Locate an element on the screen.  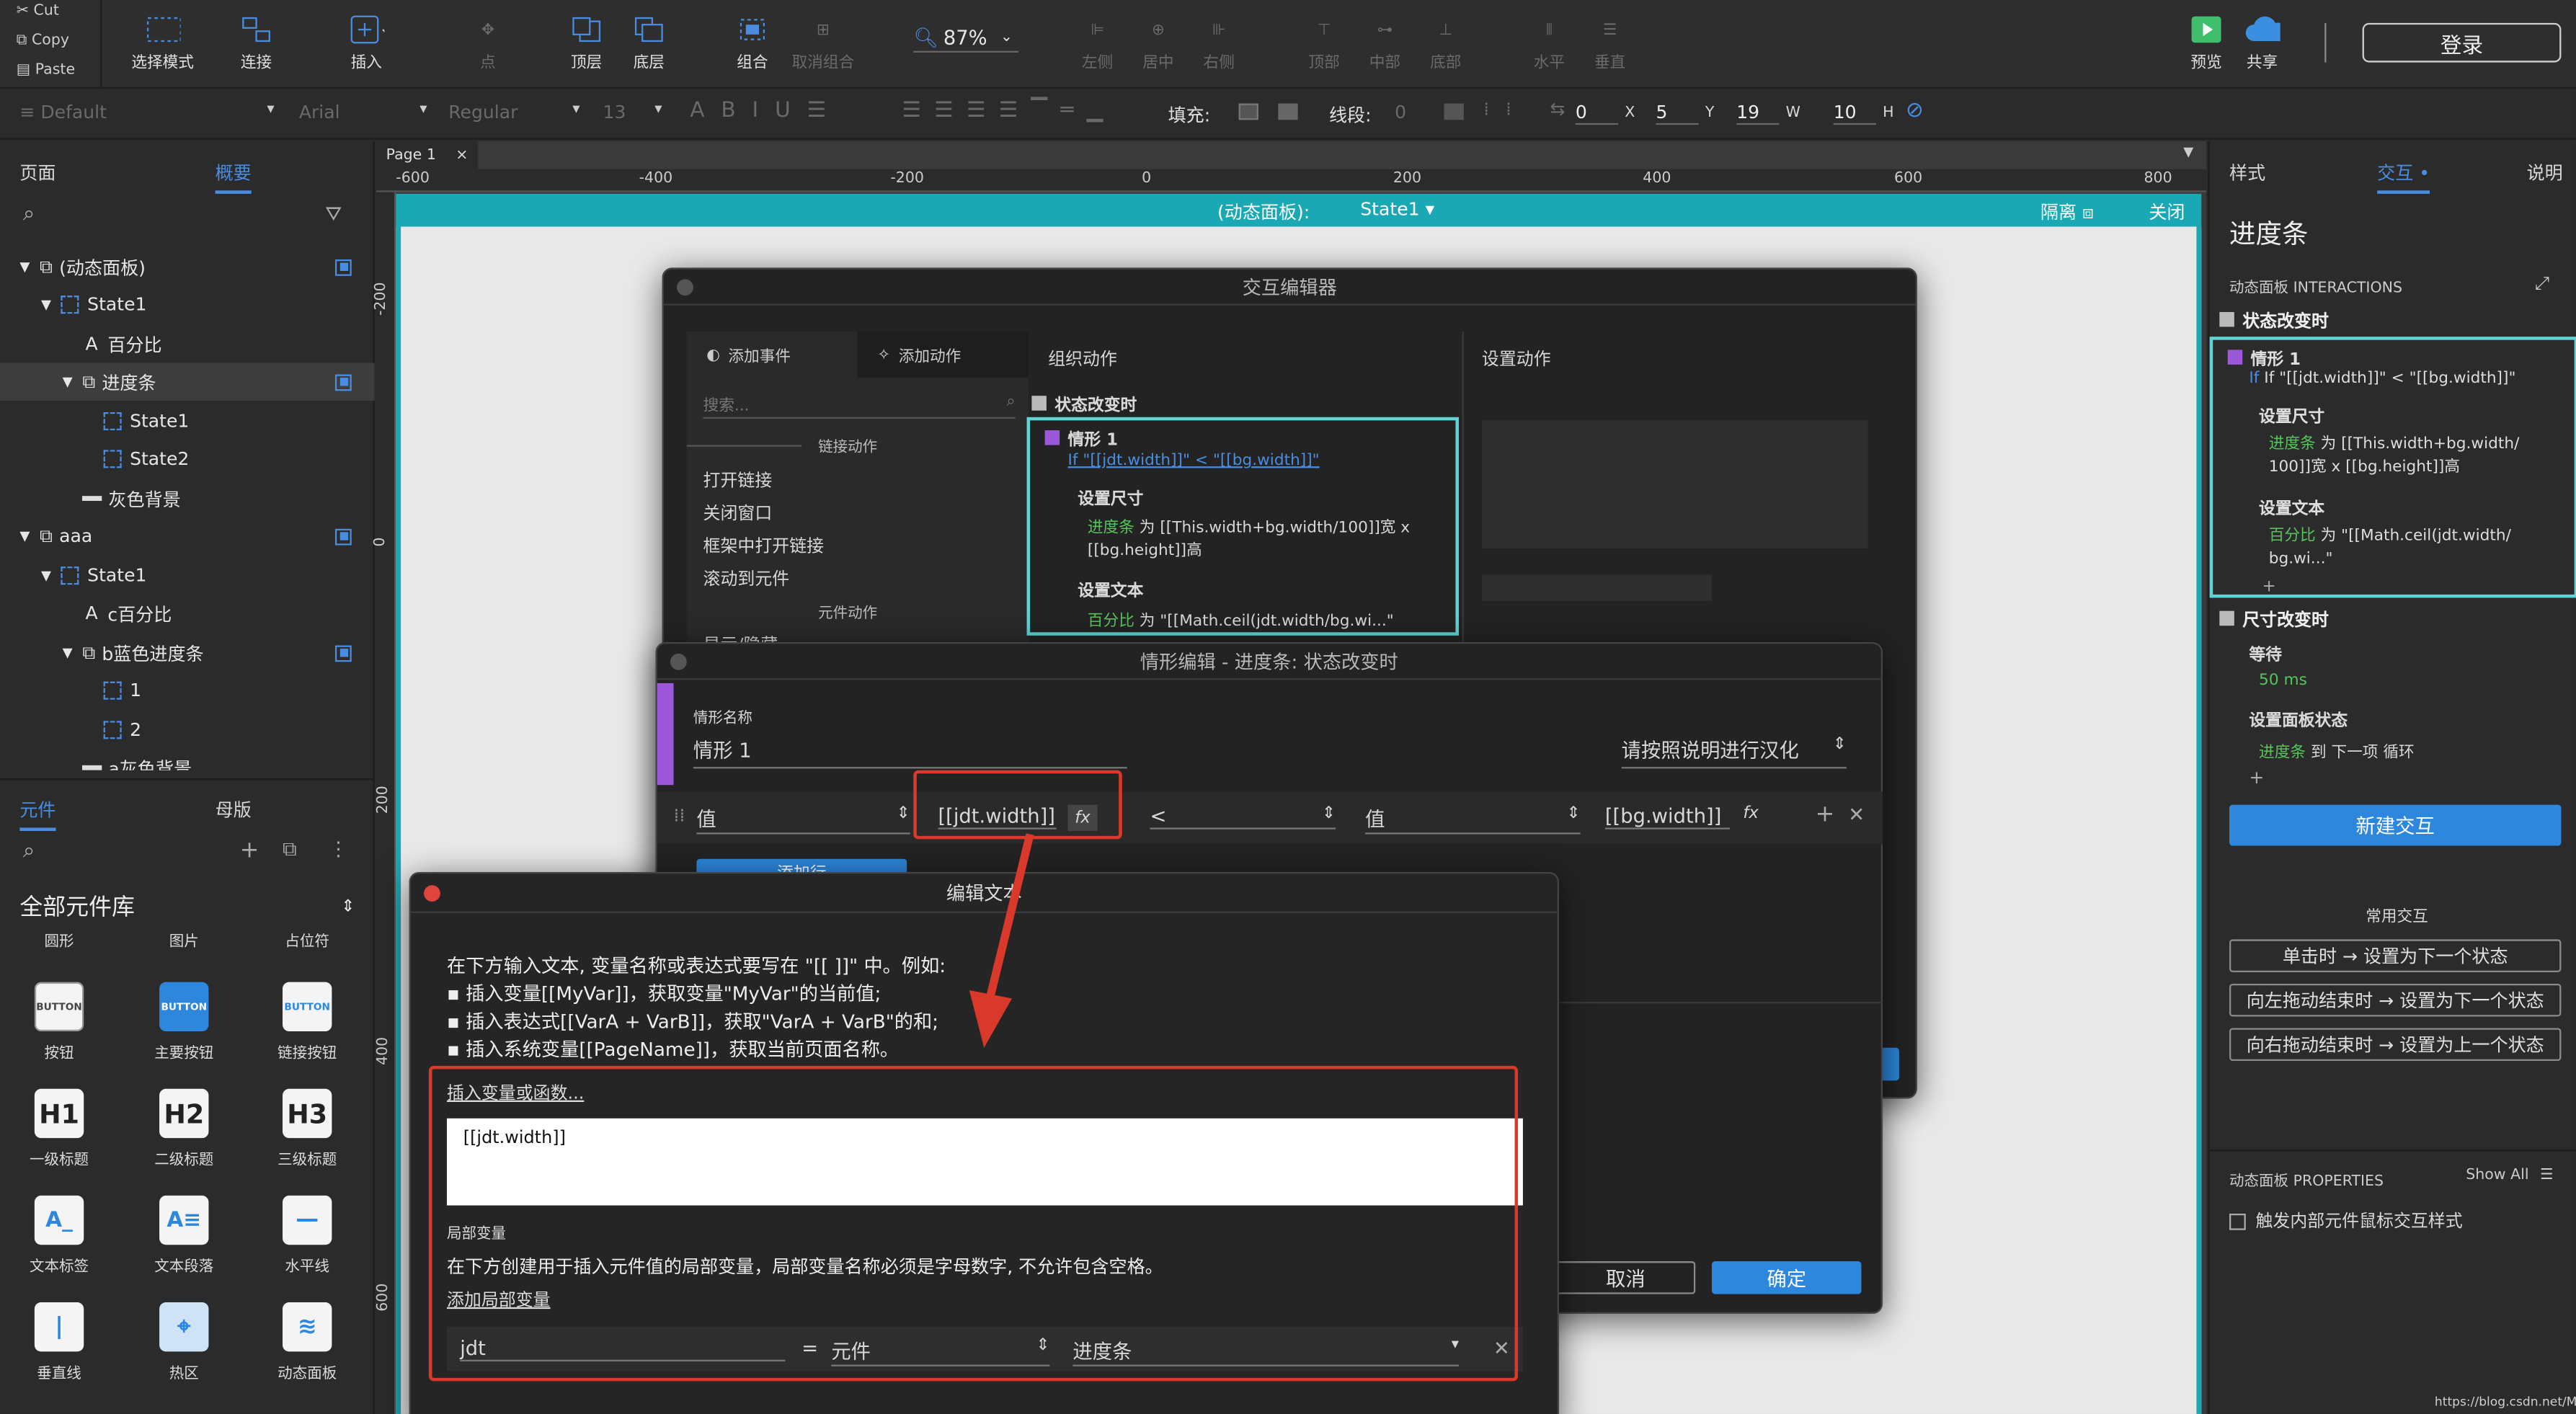
justify-icon: ☰ is located at coordinates (1015, 111).